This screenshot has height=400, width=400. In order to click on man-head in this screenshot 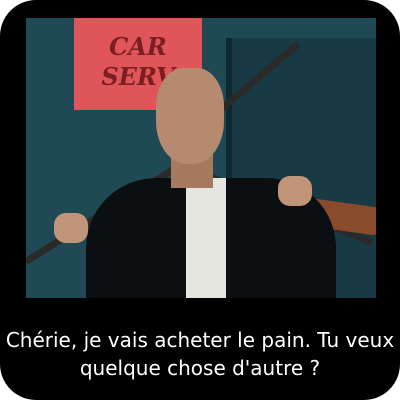, I will do `click(190, 116)`.